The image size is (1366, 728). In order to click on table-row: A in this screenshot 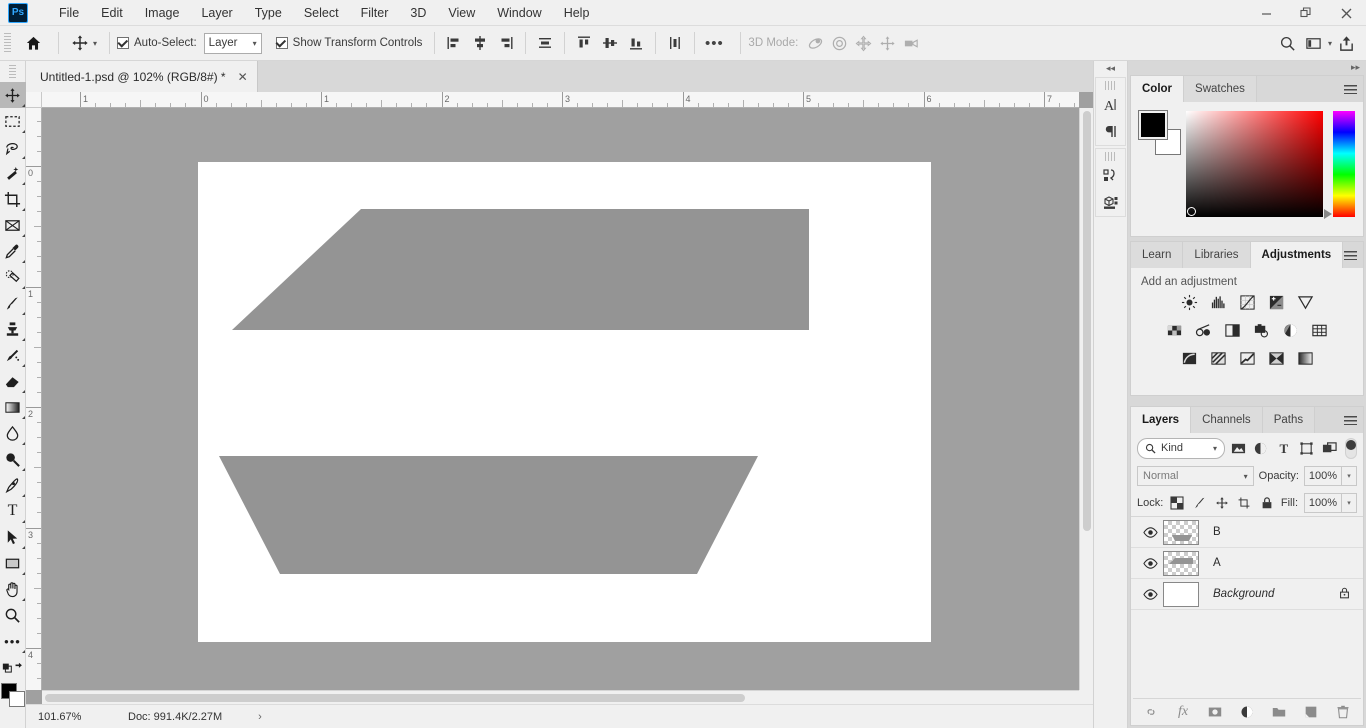, I will do `click(1247, 563)`.